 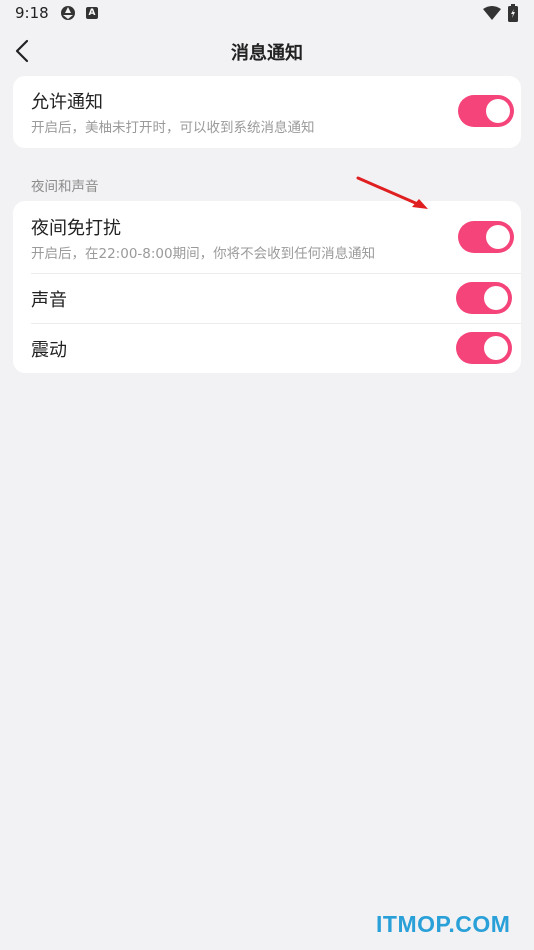 I want to click on vibration-toggle, so click(x=484, y=348).